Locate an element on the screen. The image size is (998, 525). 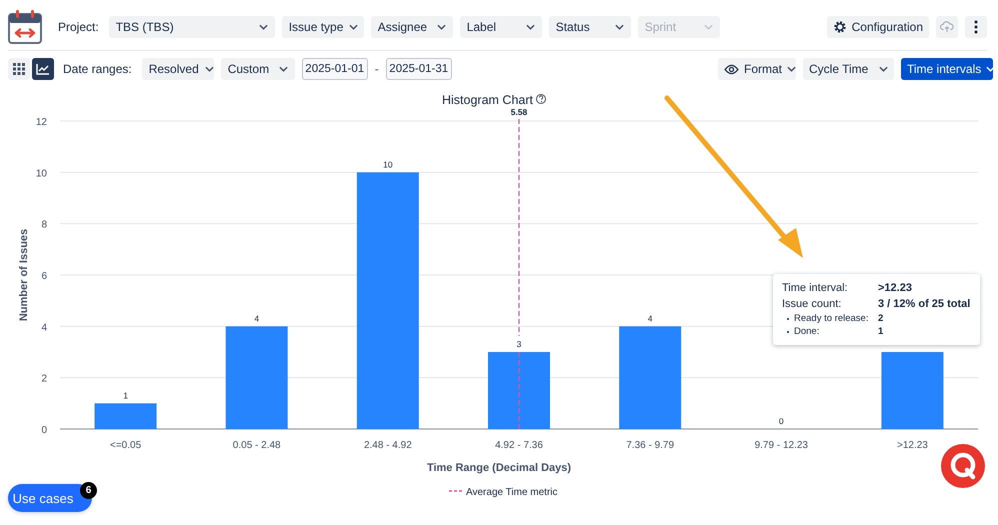
average-value-label: 5.58 is located at coordinates (519, 112).